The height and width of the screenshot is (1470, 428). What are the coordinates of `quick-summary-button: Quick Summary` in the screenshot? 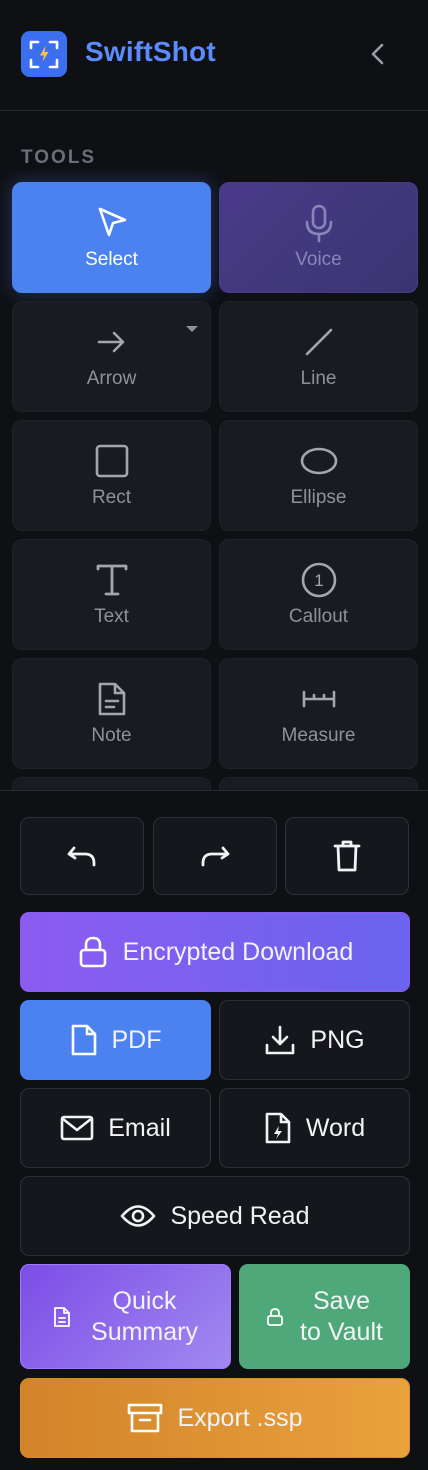 It's located at (125, 1316).